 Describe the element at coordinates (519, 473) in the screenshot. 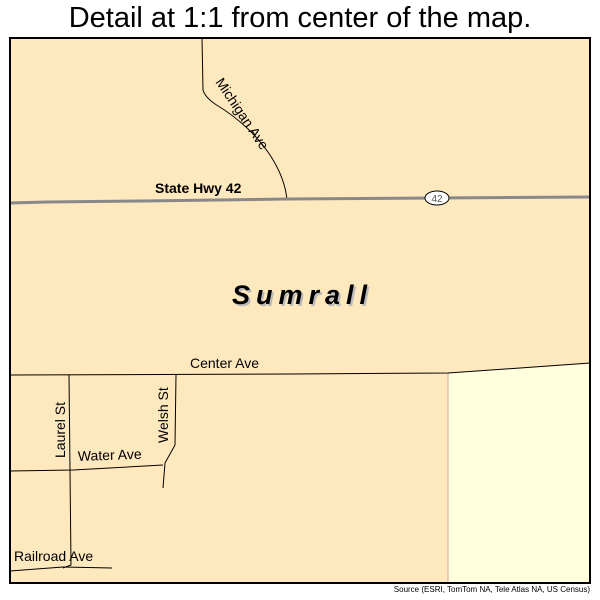

I see `adjacent-area` at that location.